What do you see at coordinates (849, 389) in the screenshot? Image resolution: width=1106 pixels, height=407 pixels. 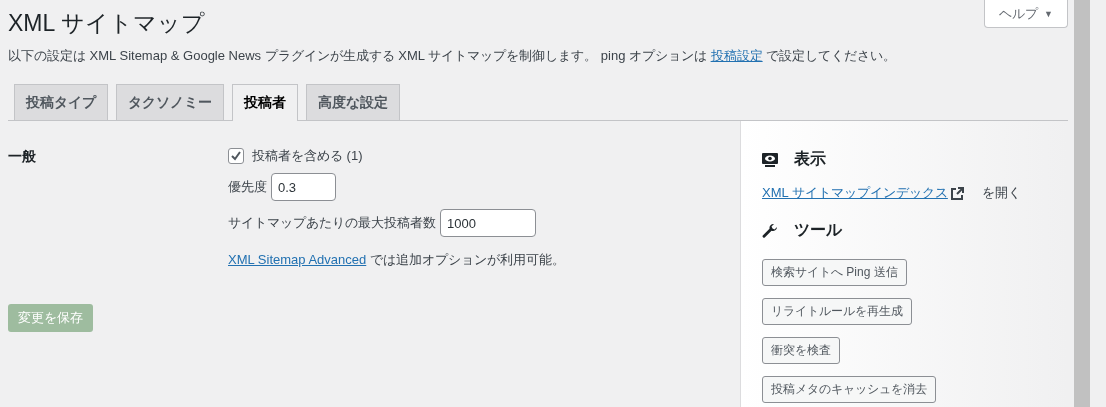 I see `tool-button: 投稿メタのキャッシュを消去` at bounding box center [849, 389].